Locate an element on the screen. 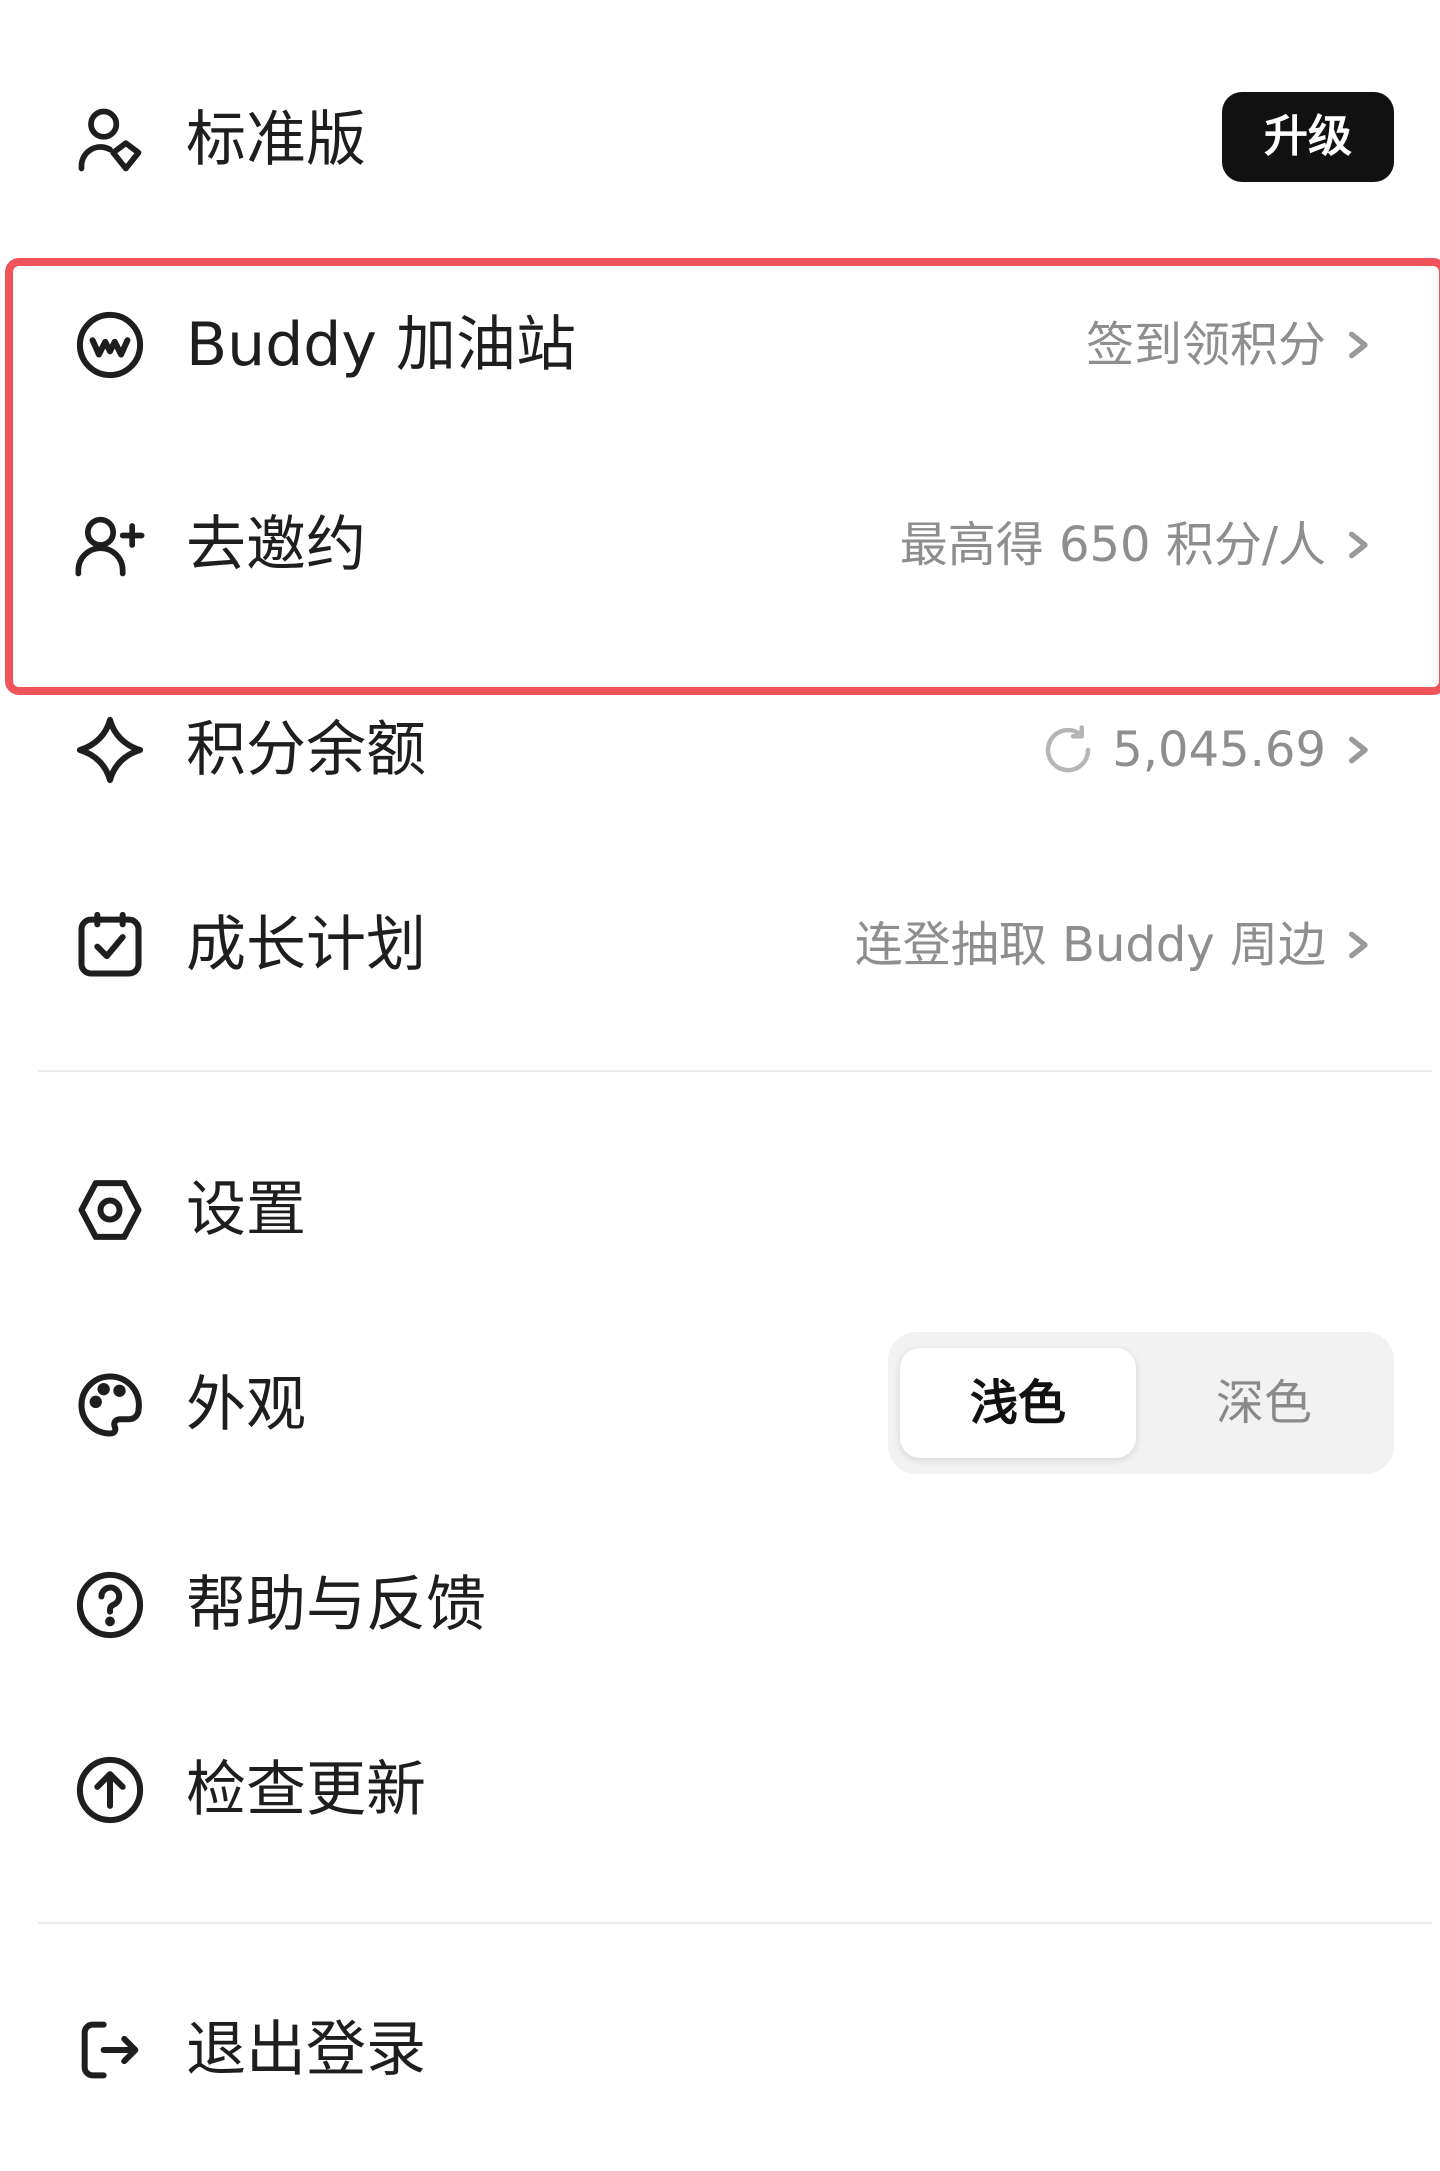  buddy-station-label: Buddy 加油站 is located at coordinates (381, 345).